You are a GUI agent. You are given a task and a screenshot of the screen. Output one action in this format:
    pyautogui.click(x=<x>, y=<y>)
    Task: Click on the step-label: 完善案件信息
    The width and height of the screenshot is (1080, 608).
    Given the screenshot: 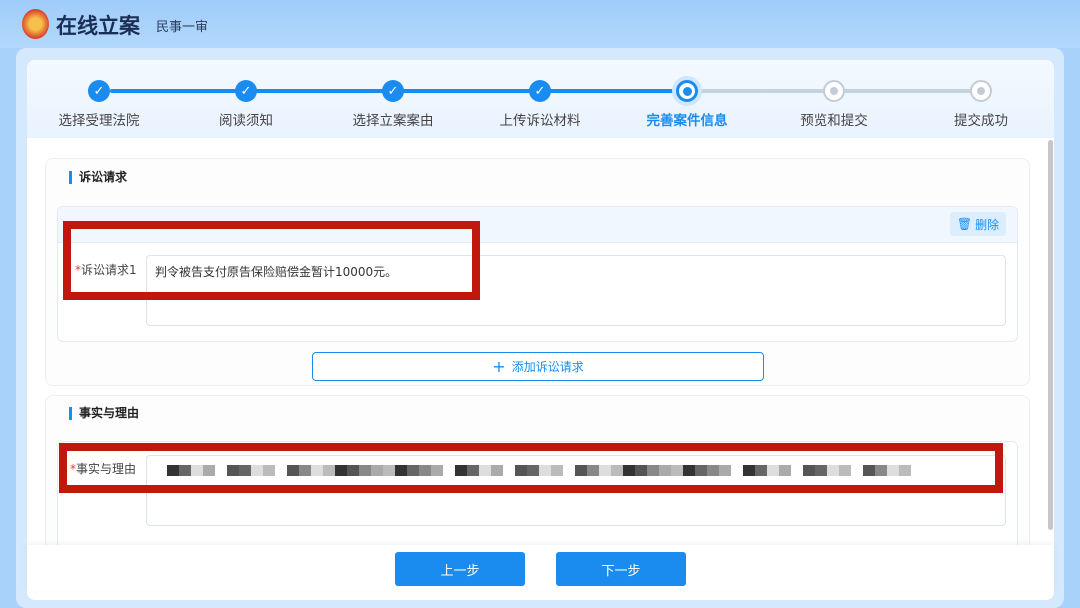 What is the action you would take?
    pyautogui.click(x=687, y=121)
    